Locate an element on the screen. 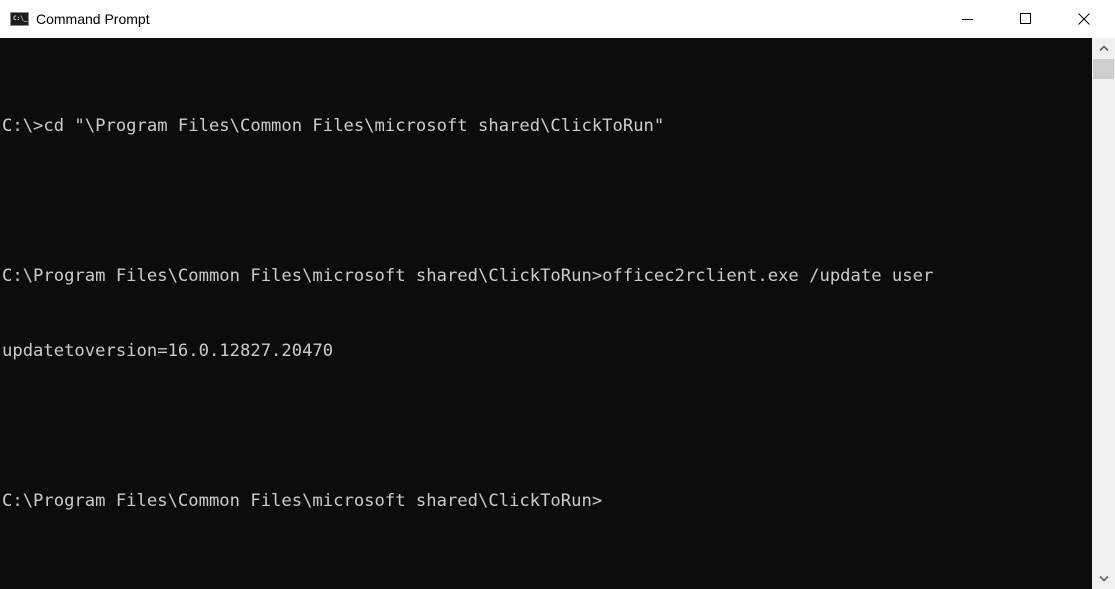 The width and height of the screenshot is (1115, 589). close-icon is located at coordinates (1084, 19).